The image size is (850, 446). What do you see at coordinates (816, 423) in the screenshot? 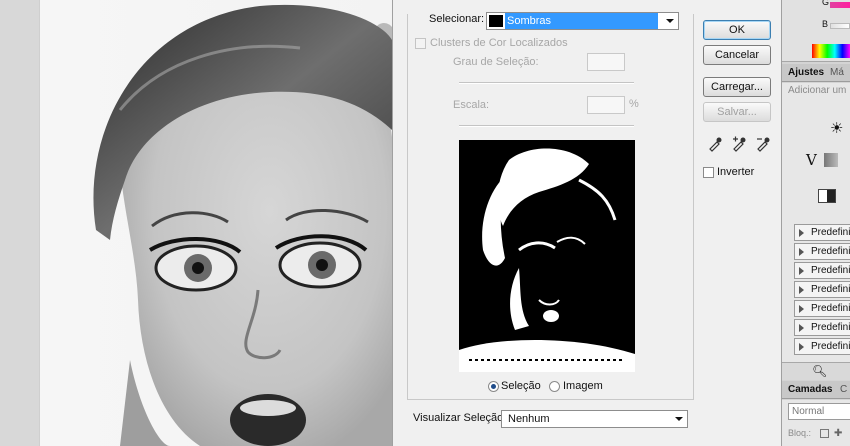
I see `layers-body: Normal Bloq.: ✚` at bounding box center [816, 423].